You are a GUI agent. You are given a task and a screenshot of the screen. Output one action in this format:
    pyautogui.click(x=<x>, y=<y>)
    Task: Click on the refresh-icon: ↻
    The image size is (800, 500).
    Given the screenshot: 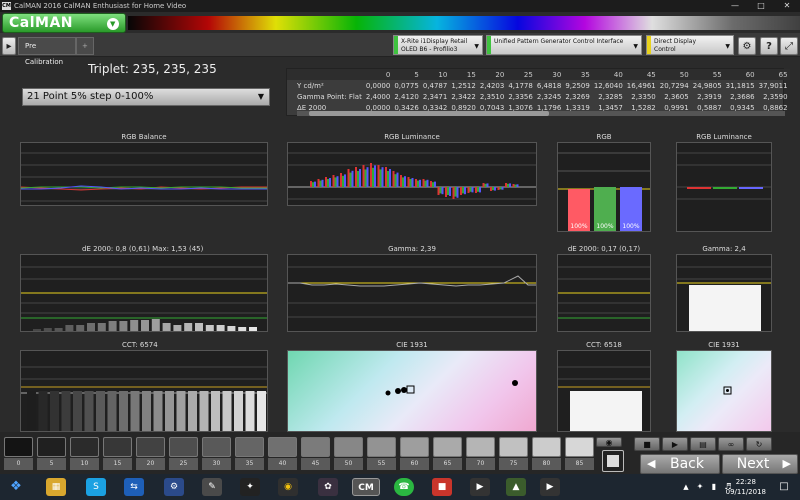 What is the action you would take?
    pyautogui.click(x=759, y=444)
    